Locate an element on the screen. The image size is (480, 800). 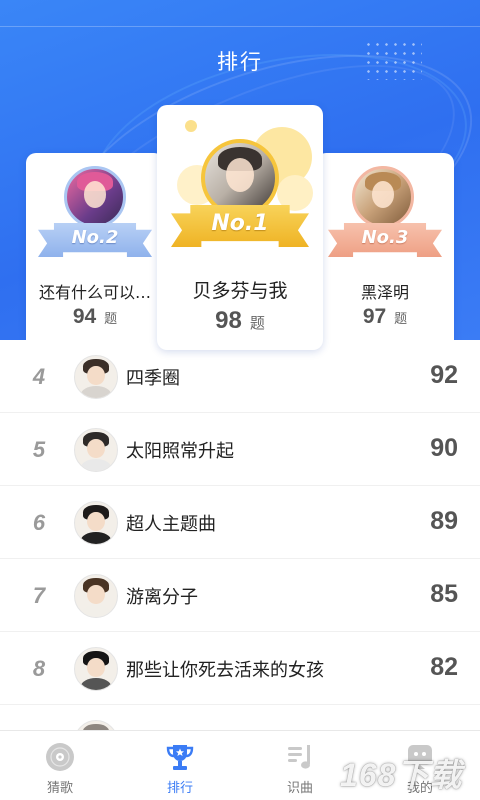
podium-card-first: No.1 贝多芬与我 98 题 is located at coordinates (240, 227).